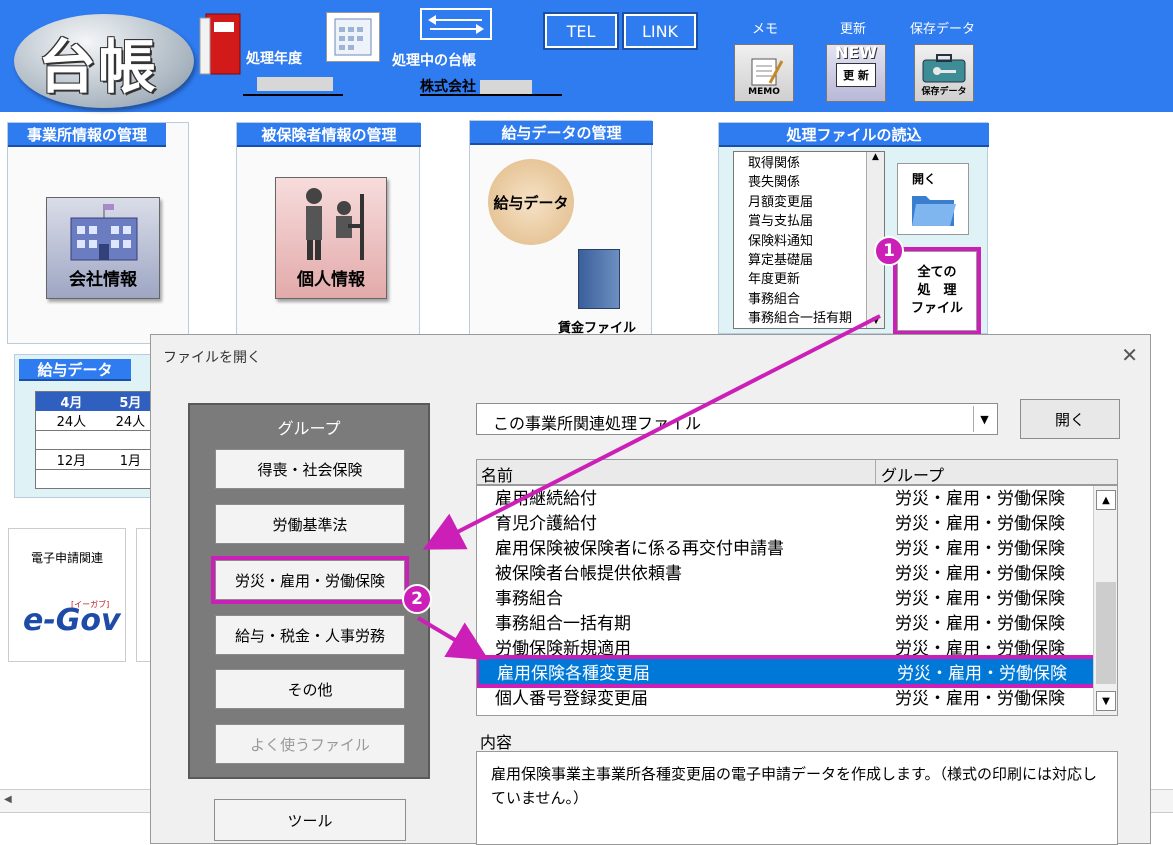  What do you see at coordinates (221, 44) in the screenshot?
I see `binder-icon` at bounding box center [221, 44].